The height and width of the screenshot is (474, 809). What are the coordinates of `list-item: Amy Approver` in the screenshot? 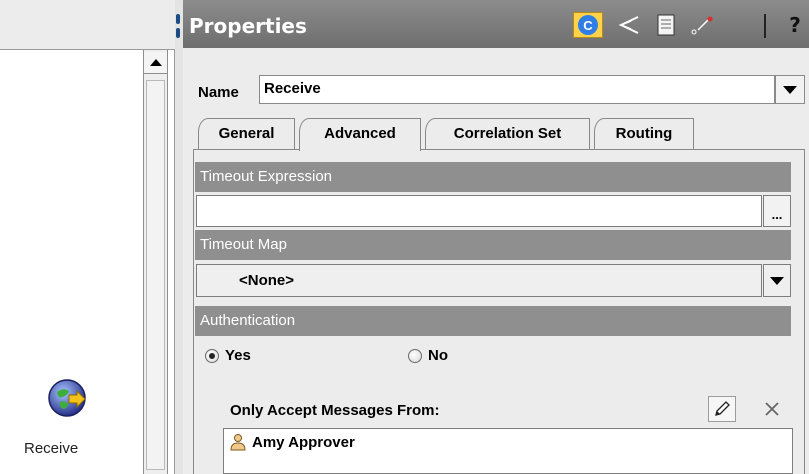 It's located at (292, 442).